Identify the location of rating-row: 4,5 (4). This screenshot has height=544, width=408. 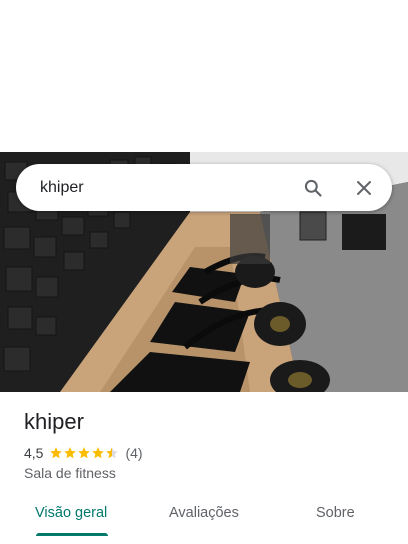
(83, 453).